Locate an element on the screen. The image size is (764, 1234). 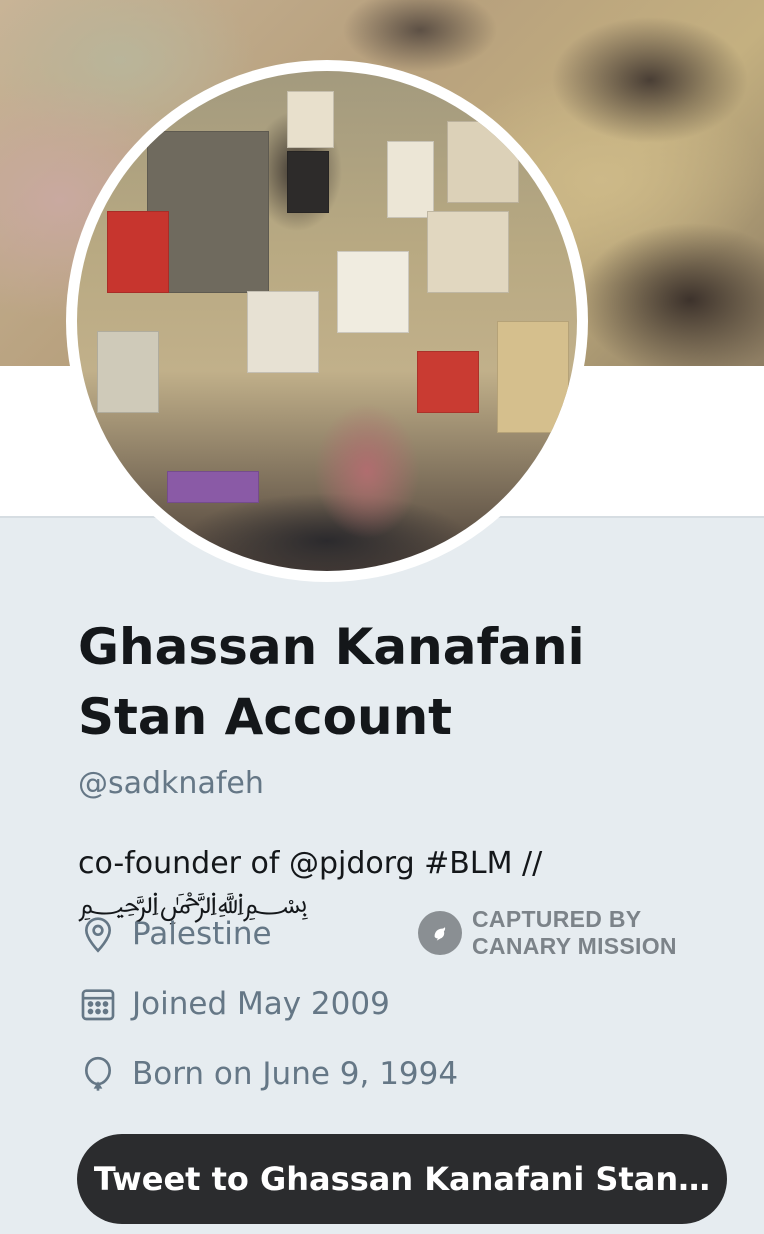
location-text: Palestine is located at coordinates (202, 934).